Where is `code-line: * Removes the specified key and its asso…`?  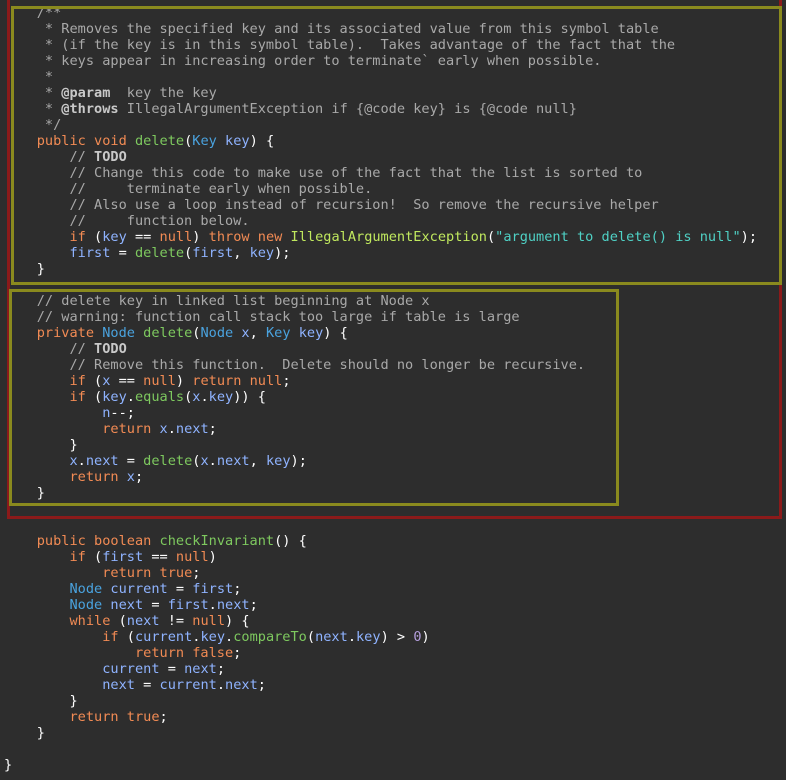
code-line: * Removes the specified key and its asso… is located at coordinates (331, 29).